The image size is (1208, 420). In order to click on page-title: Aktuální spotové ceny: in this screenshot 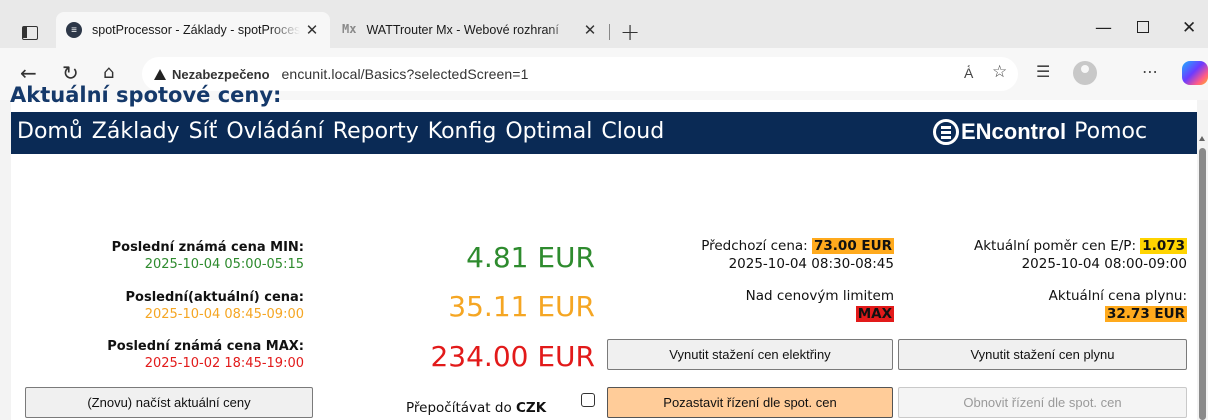, I will do `click(146, 95)`.